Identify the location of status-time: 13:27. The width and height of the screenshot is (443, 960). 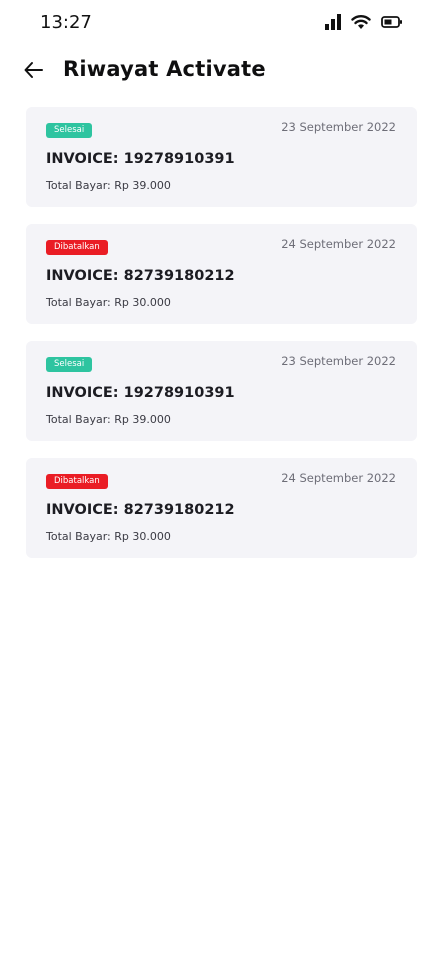
(66, 22).